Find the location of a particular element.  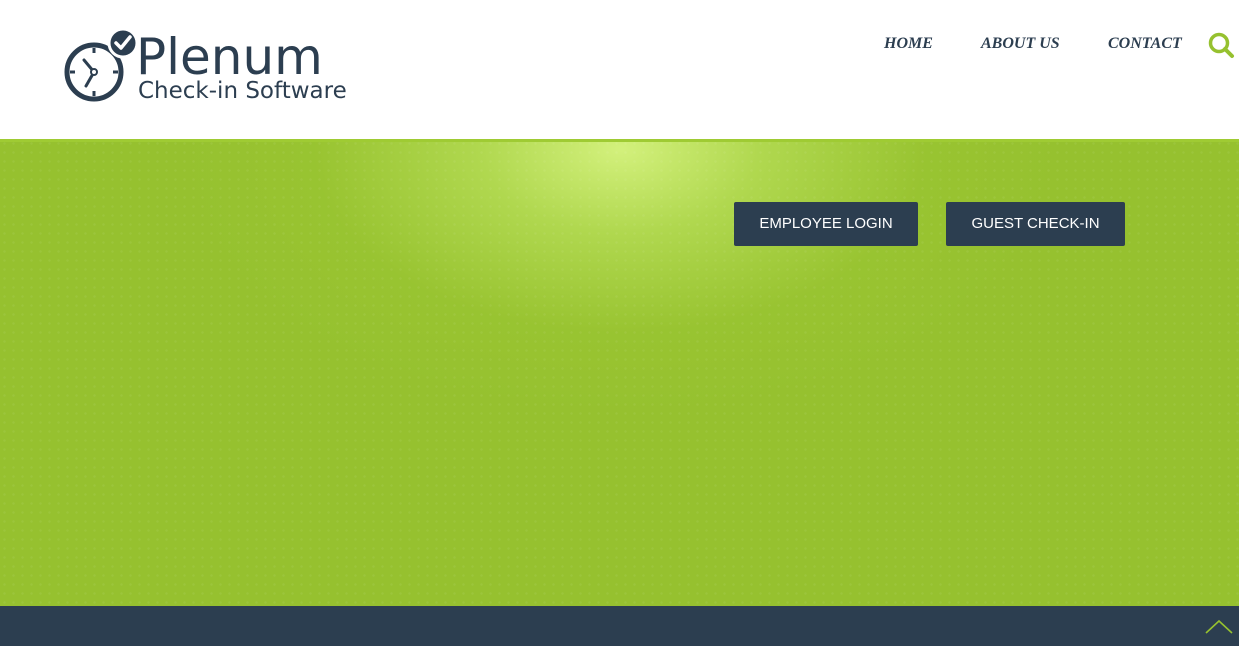

search-icon is located at coordinates (1221, 45).